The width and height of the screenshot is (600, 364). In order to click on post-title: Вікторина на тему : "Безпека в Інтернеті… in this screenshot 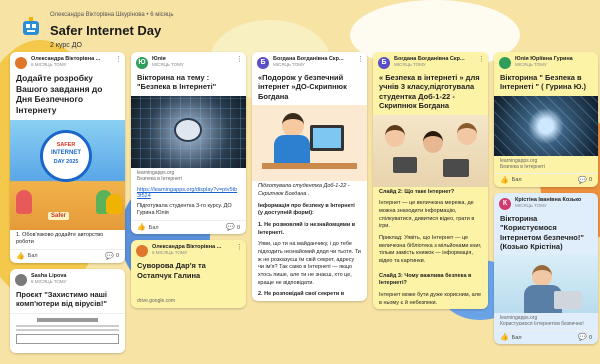, I will do `click(177, 82)`.